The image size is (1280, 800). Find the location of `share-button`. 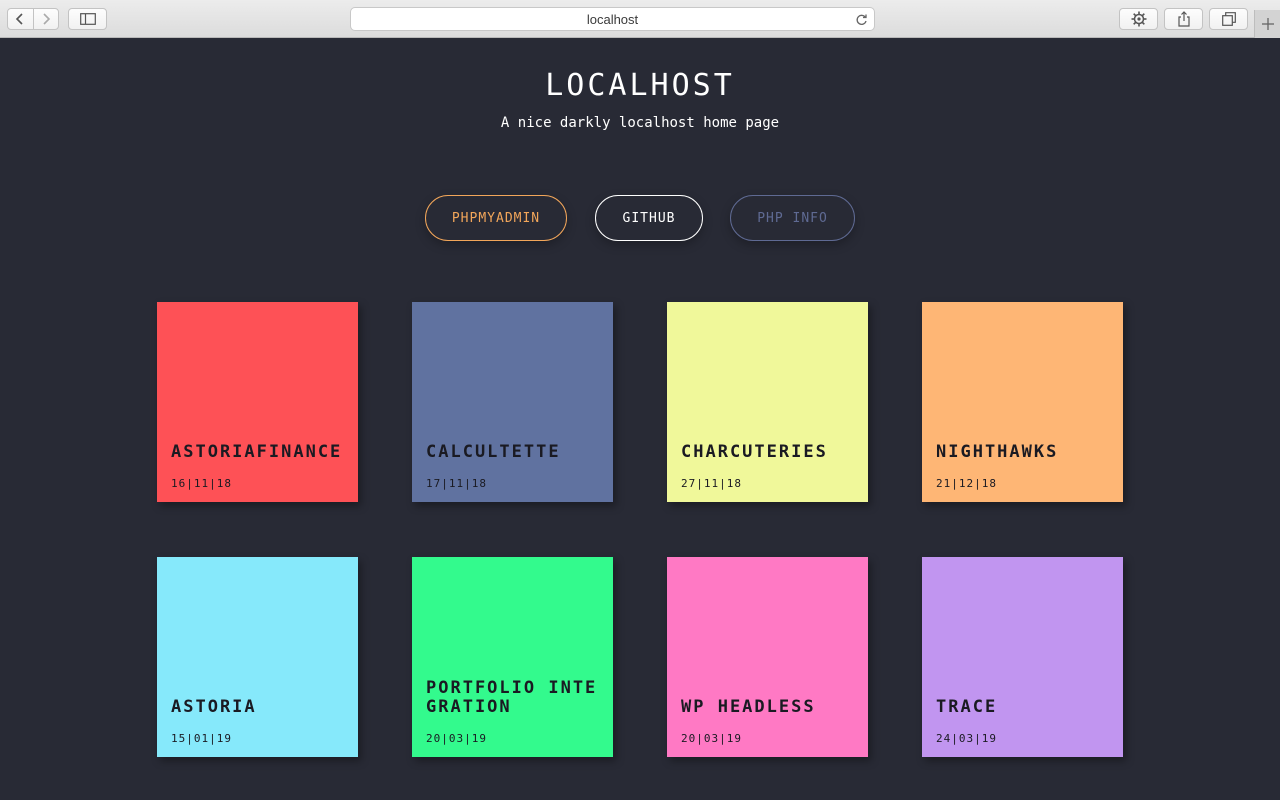

share-button is located at coordinates (1183, 19).